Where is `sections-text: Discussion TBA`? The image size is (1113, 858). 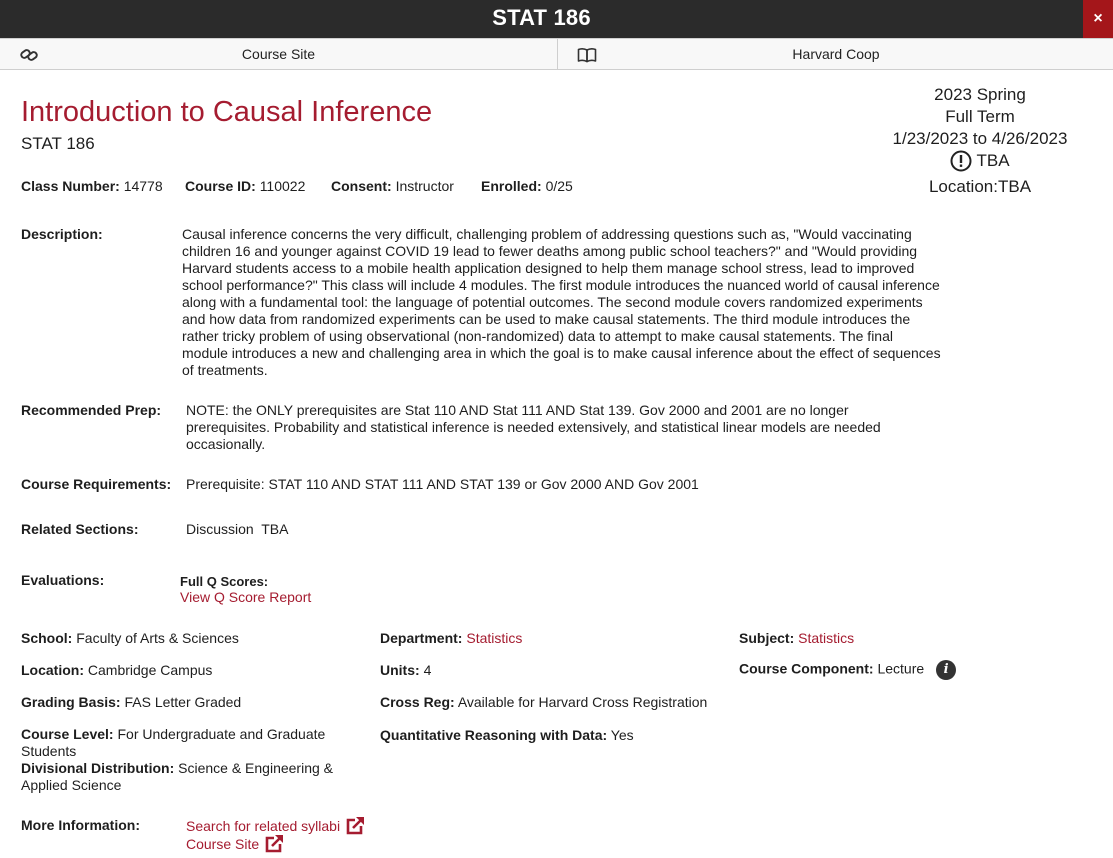
sections-text: Discussion TBA is located at coordinates (237, 529).